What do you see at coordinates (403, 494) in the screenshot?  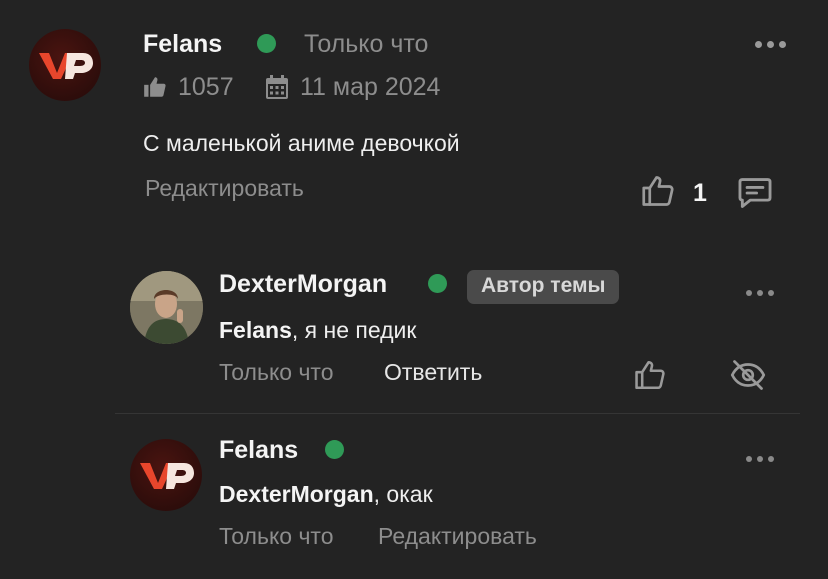 I see `reply-body: , окак` at bounding box center [403, 494].